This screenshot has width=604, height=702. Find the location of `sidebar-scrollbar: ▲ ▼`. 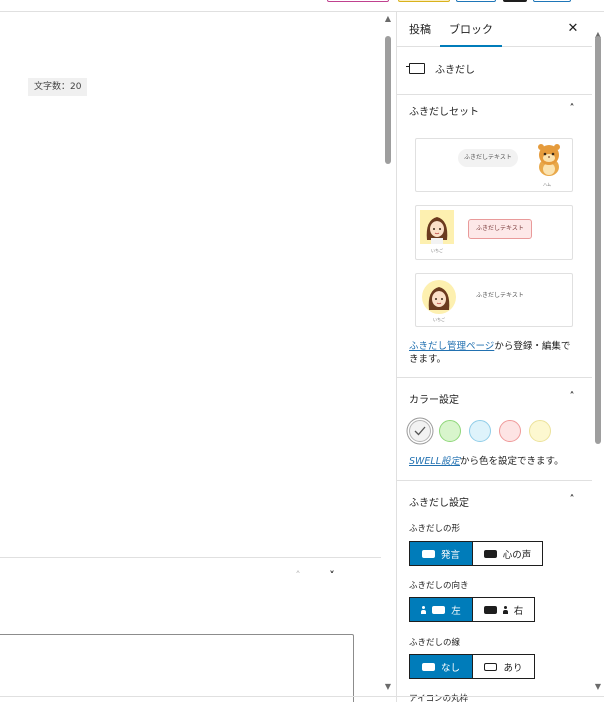

sidebar-scrollbar: ▲ ▼ is located at coordinates (598, 361).